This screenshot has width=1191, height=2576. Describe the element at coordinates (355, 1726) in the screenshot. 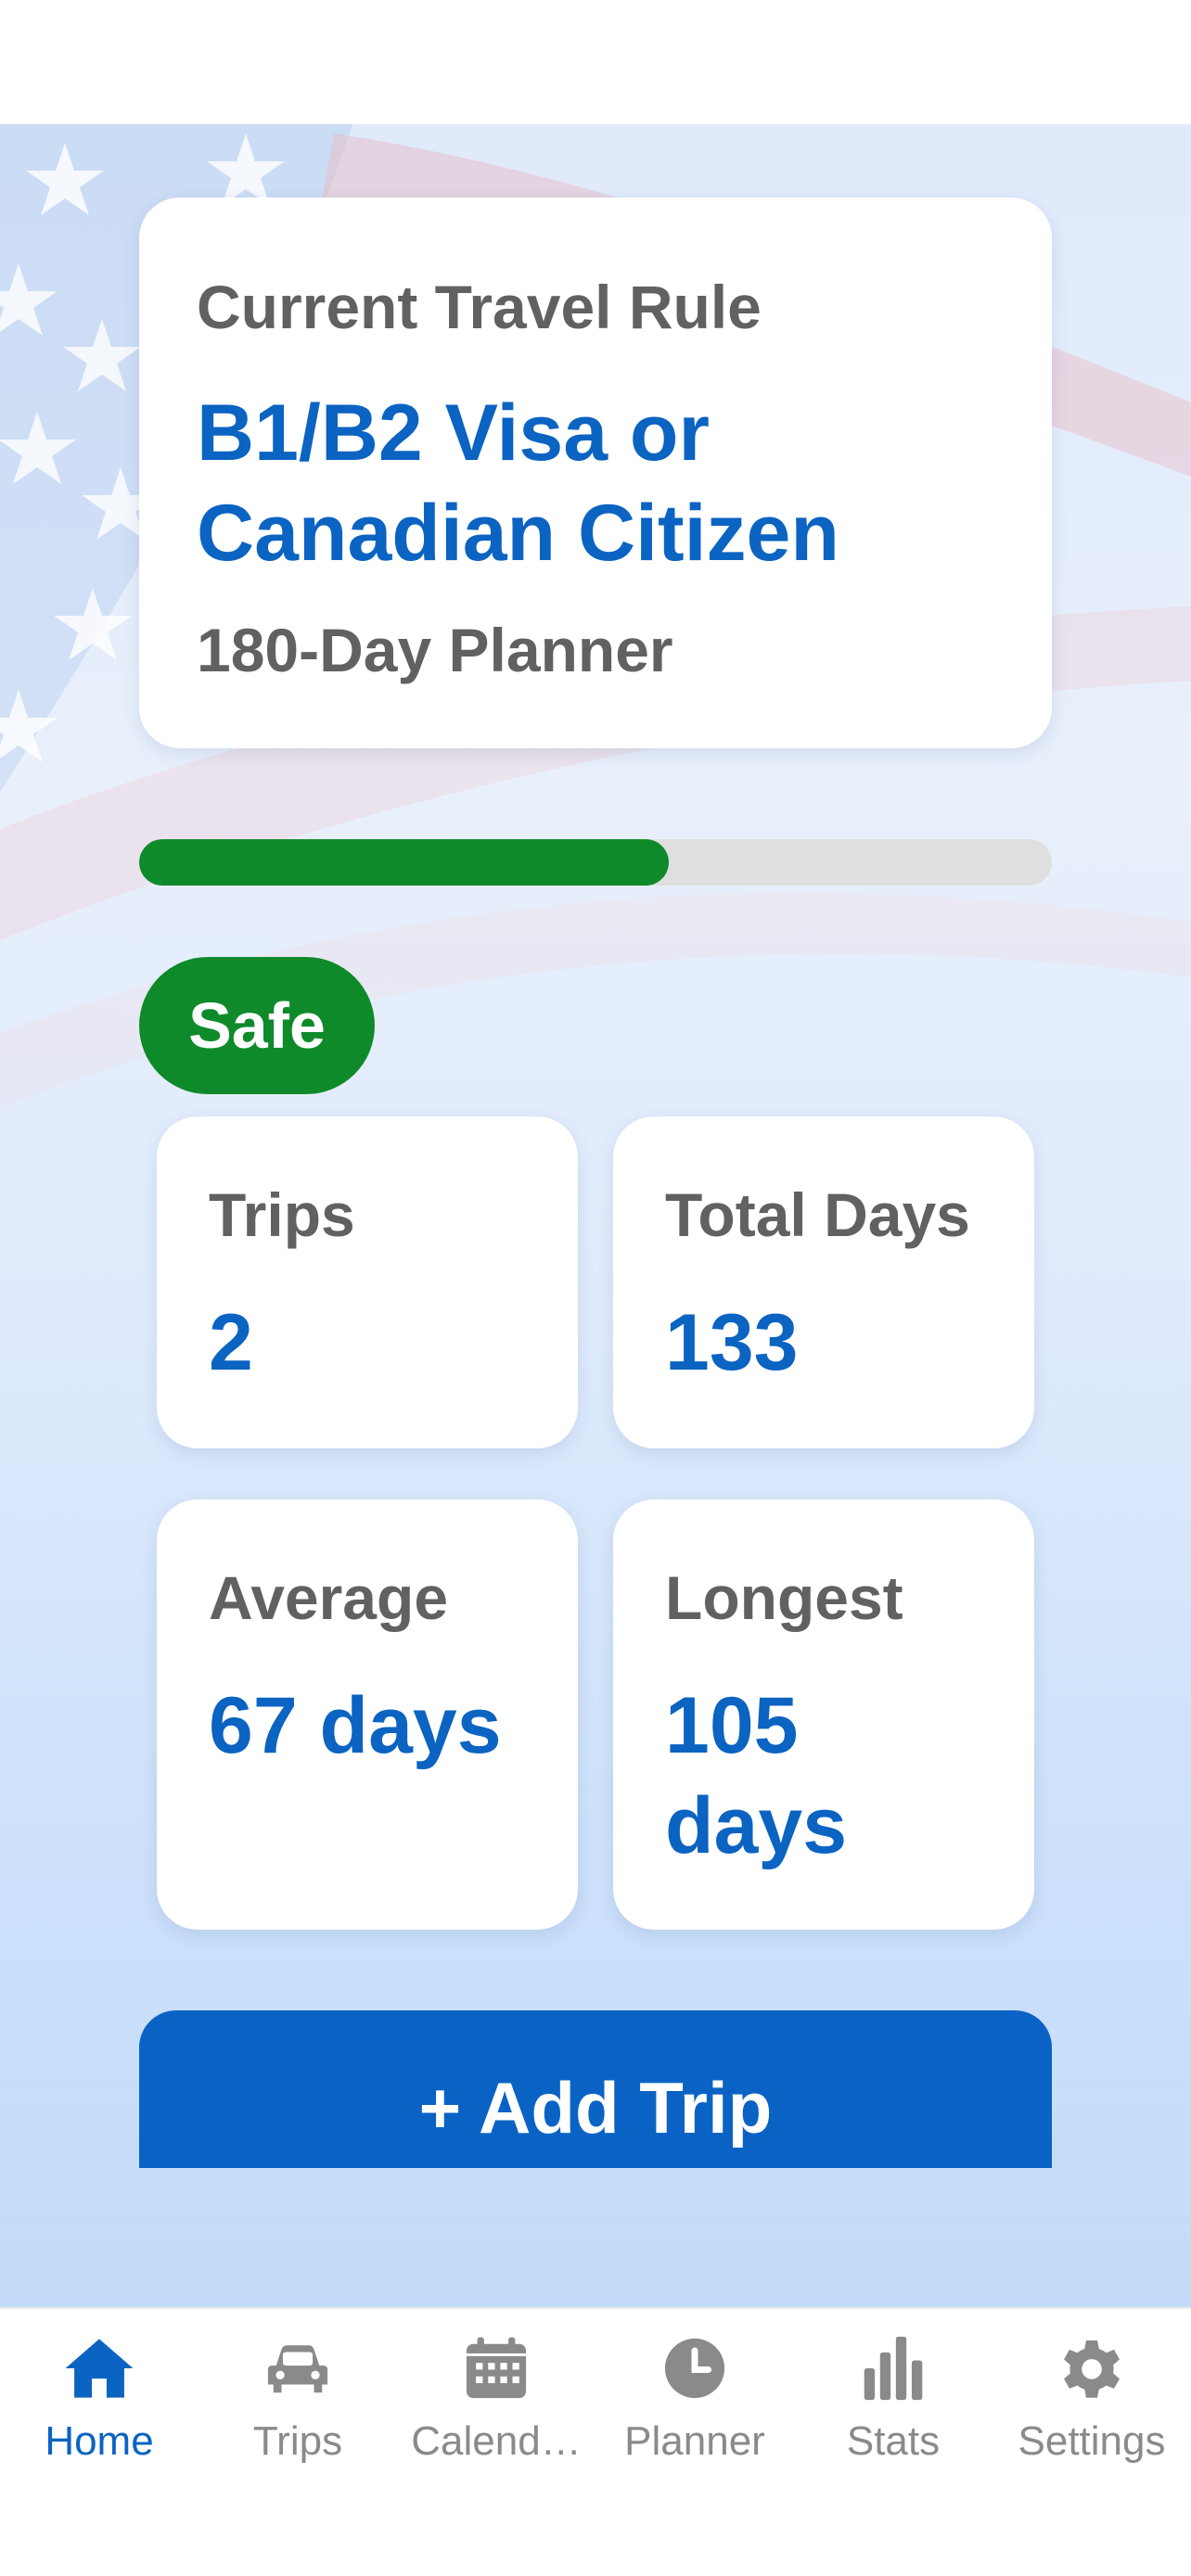

I see `stat-value: 67 days` at that location.